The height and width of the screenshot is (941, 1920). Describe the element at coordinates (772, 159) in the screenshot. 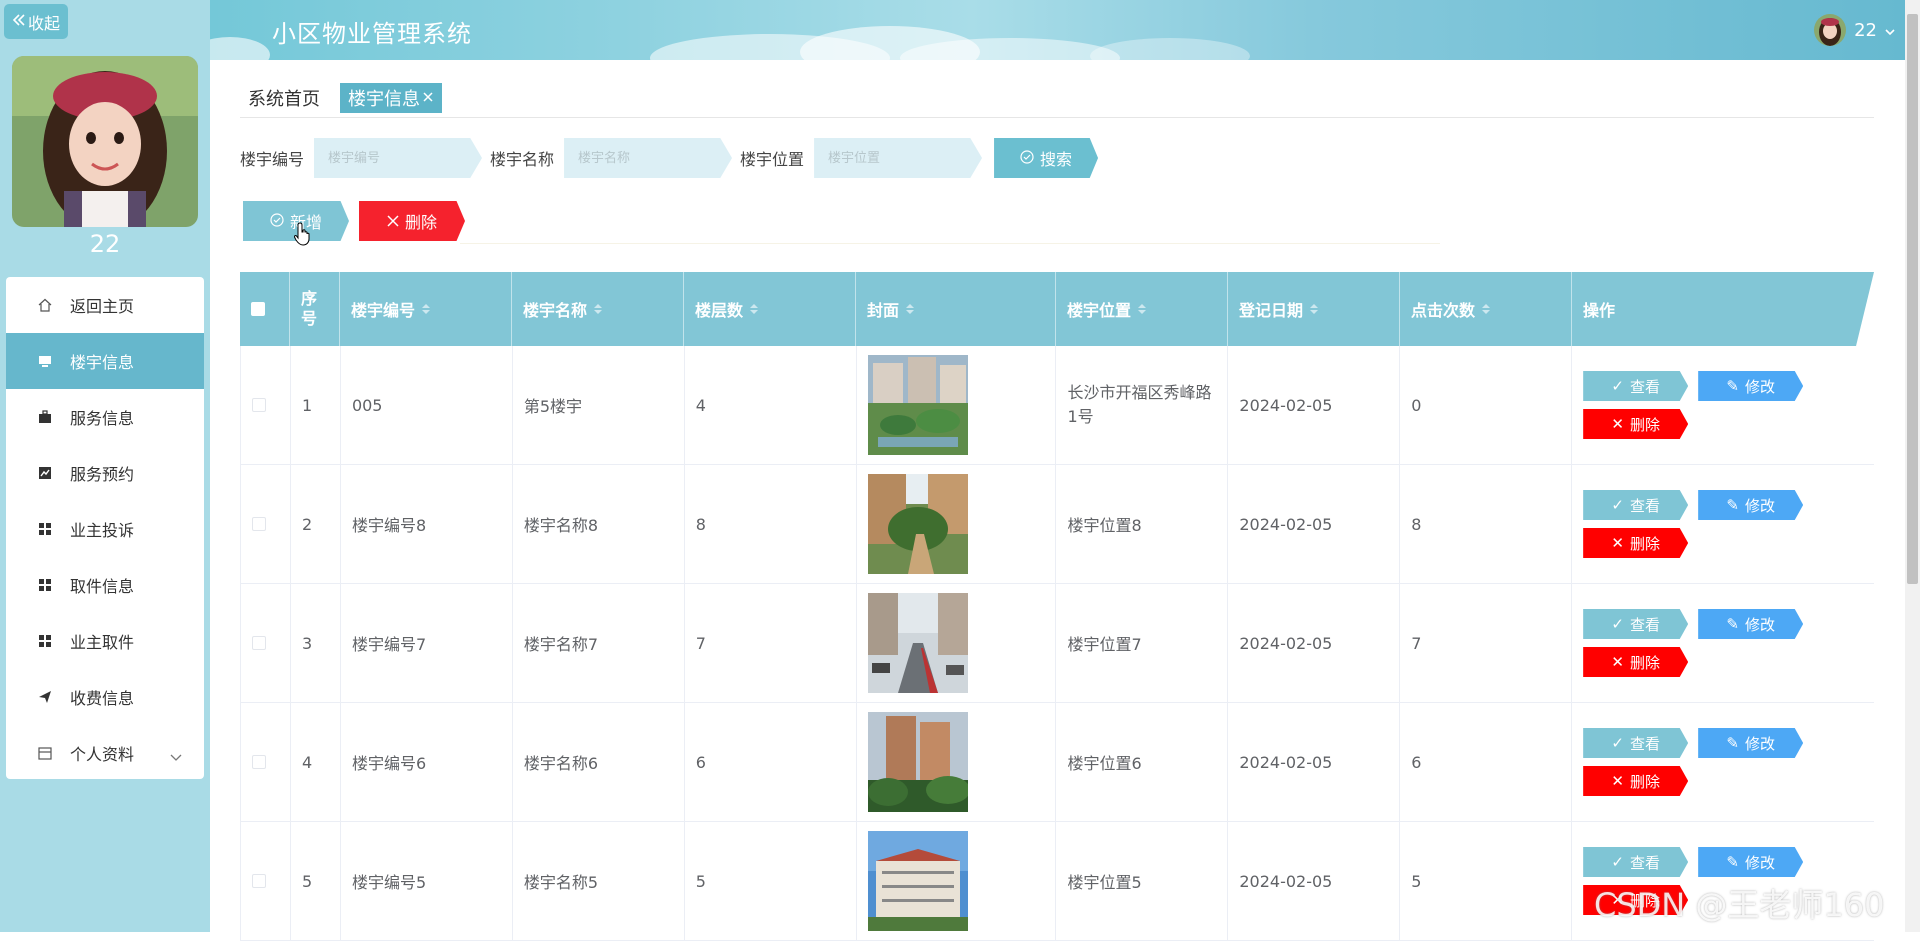

I see `search-label-location: 楼宇位置` at that location.